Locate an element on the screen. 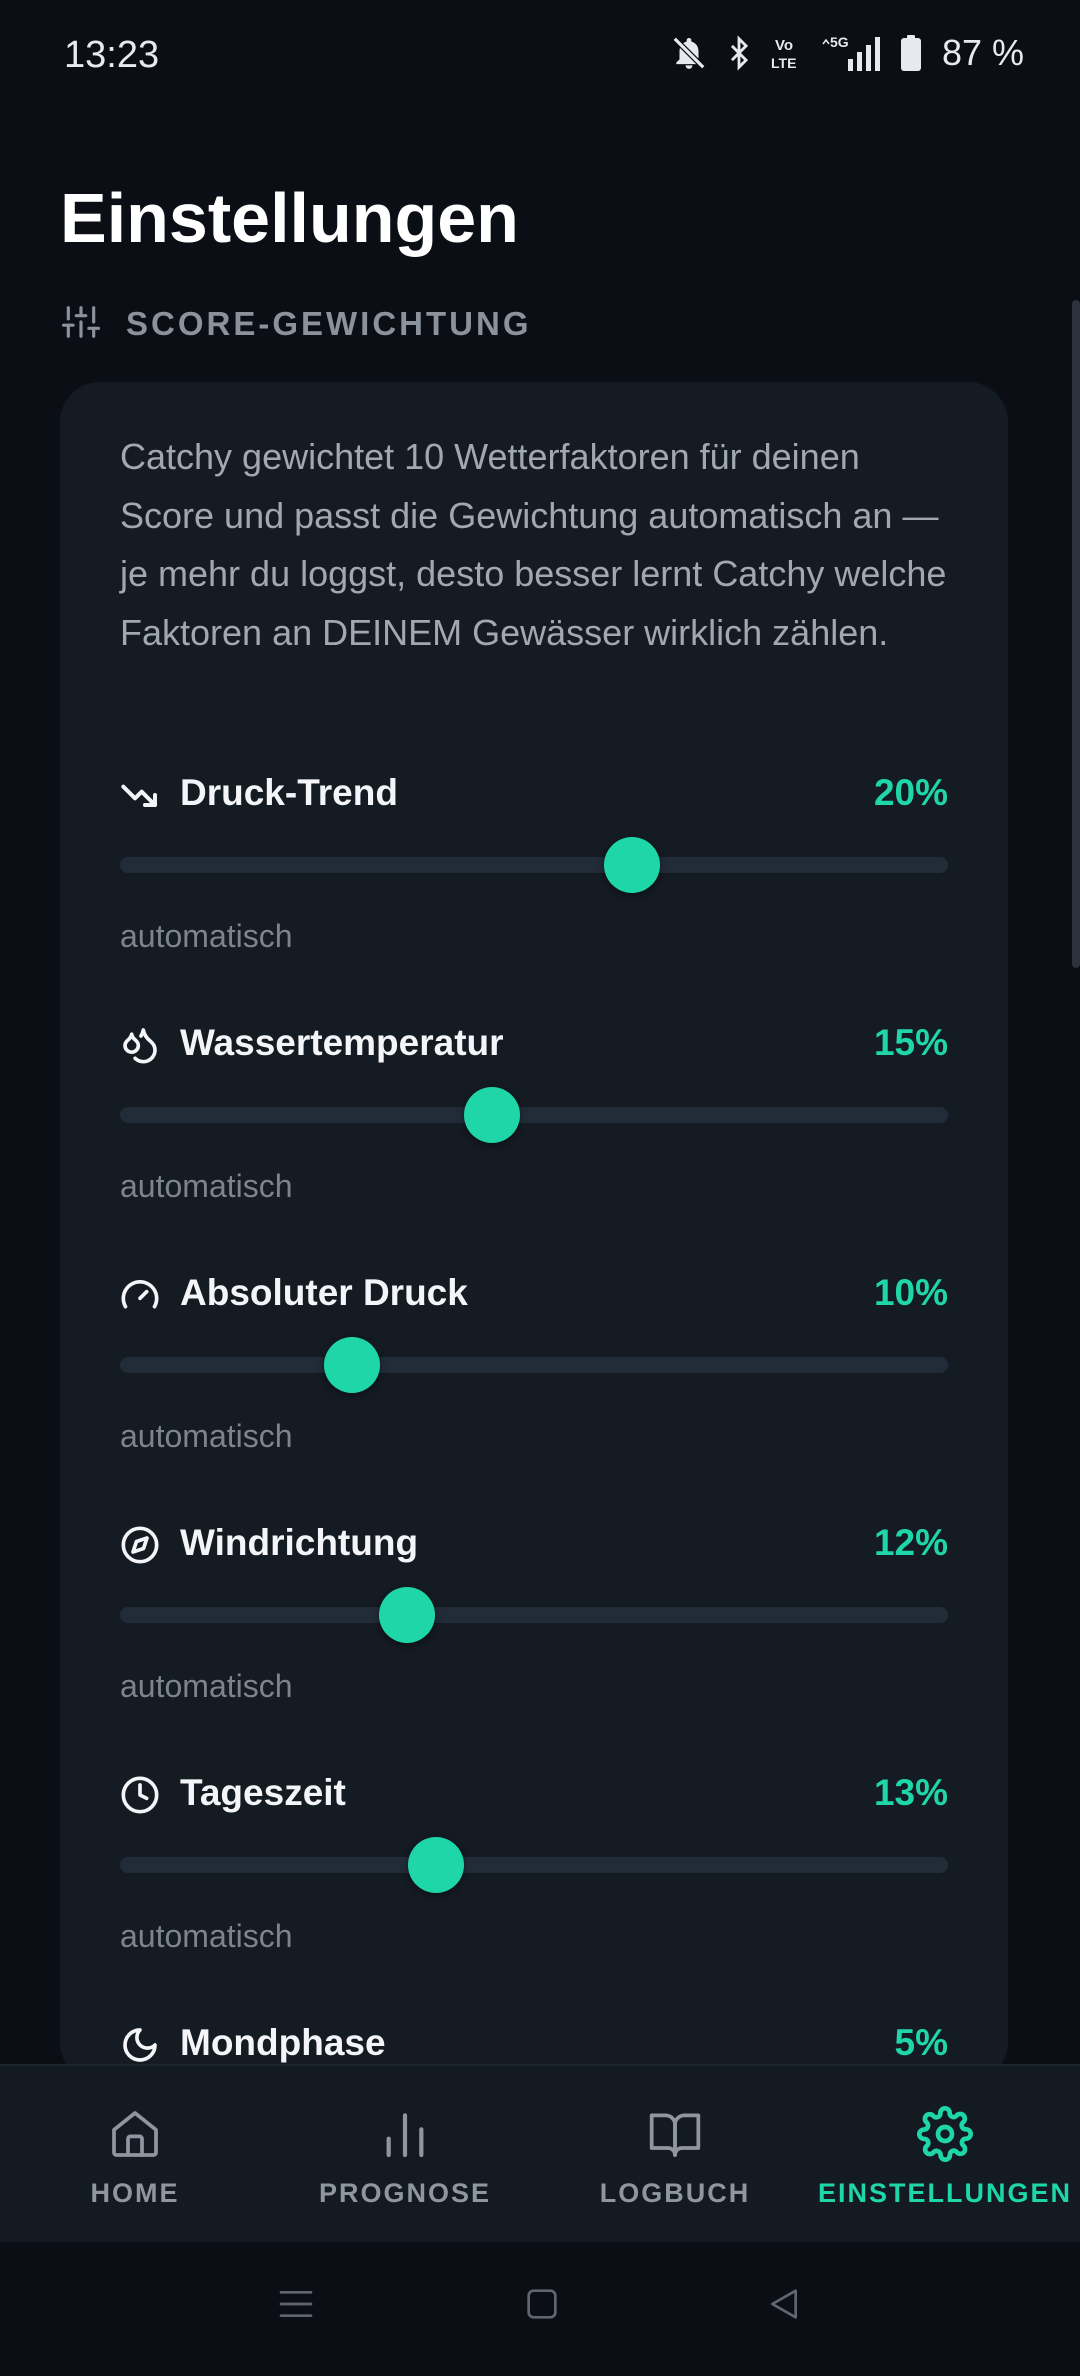  sliders-icon is located at coordinates (81, 324).